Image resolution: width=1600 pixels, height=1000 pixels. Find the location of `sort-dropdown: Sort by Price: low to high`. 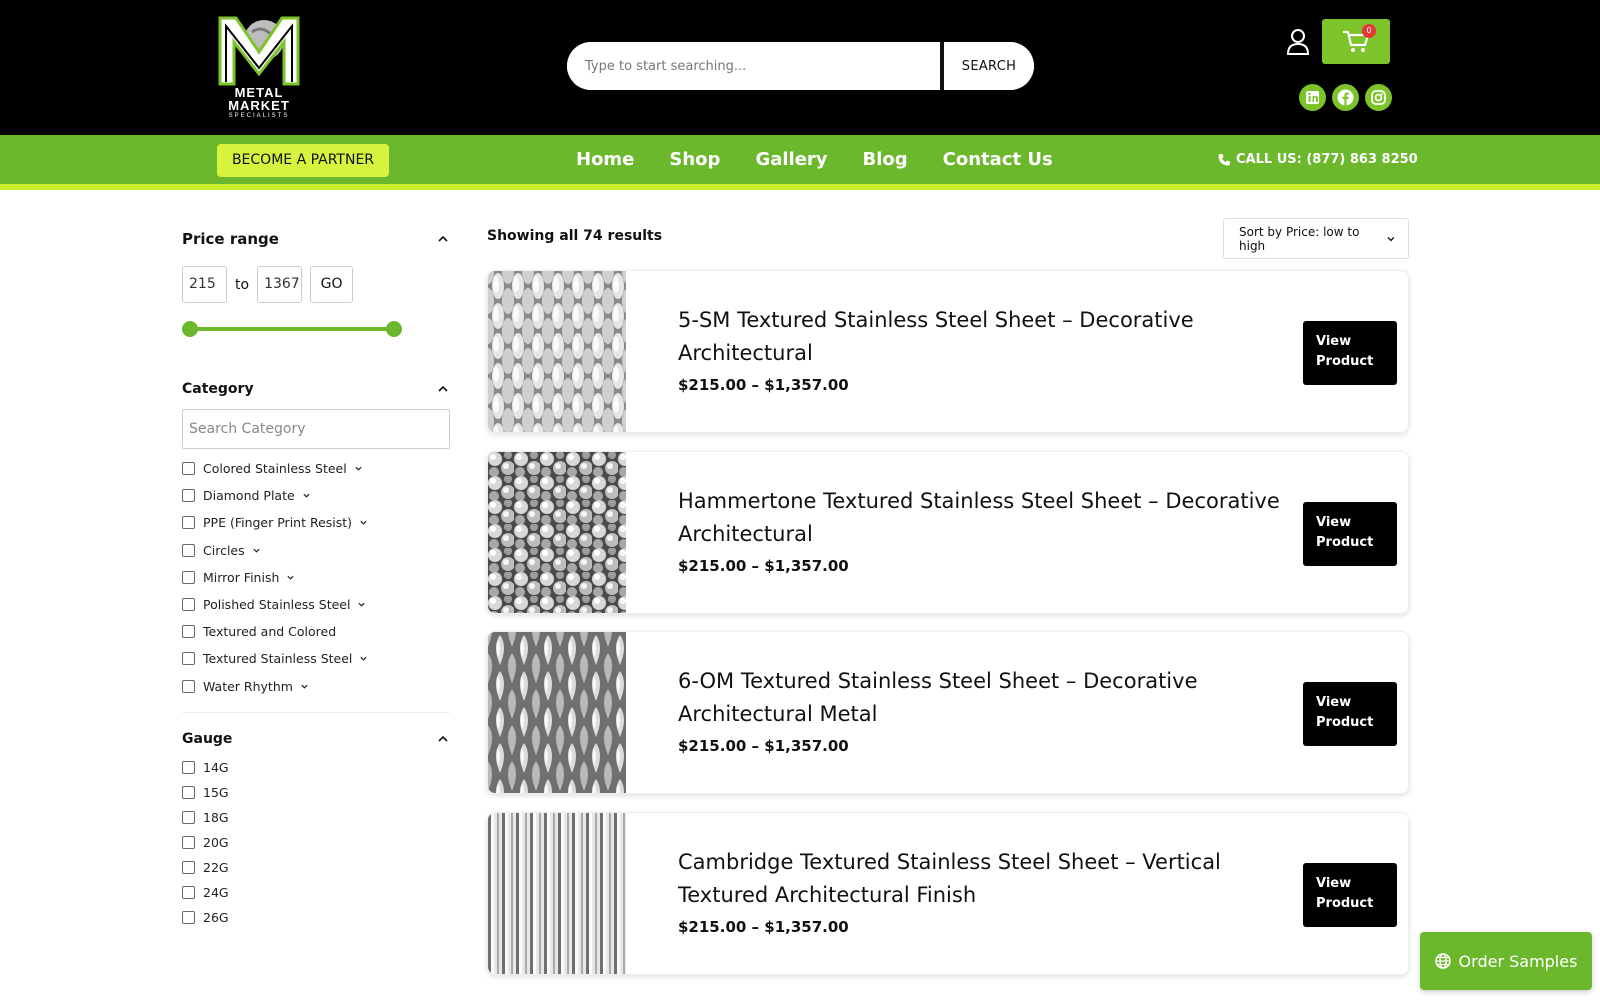

sort-dropdown: Sort by Price: low to high is located at coordinates (1316, 238).